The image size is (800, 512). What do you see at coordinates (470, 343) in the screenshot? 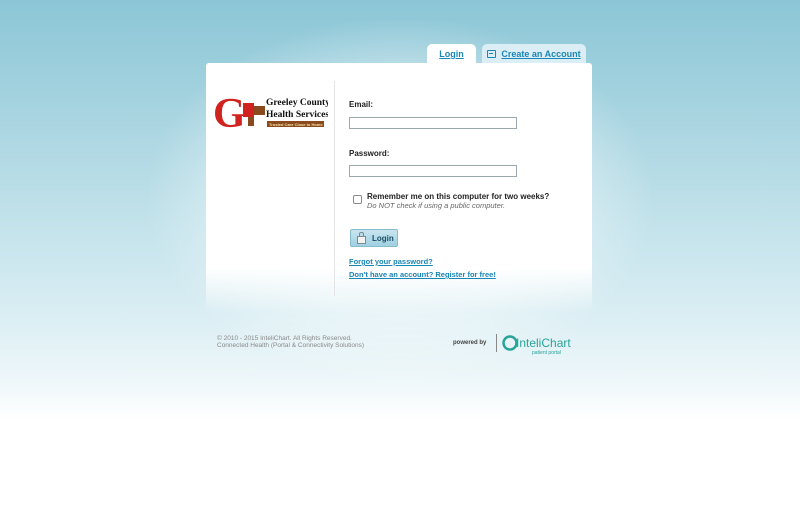
I see `powered-by-label: powered by` at bounding box center [470, 343].